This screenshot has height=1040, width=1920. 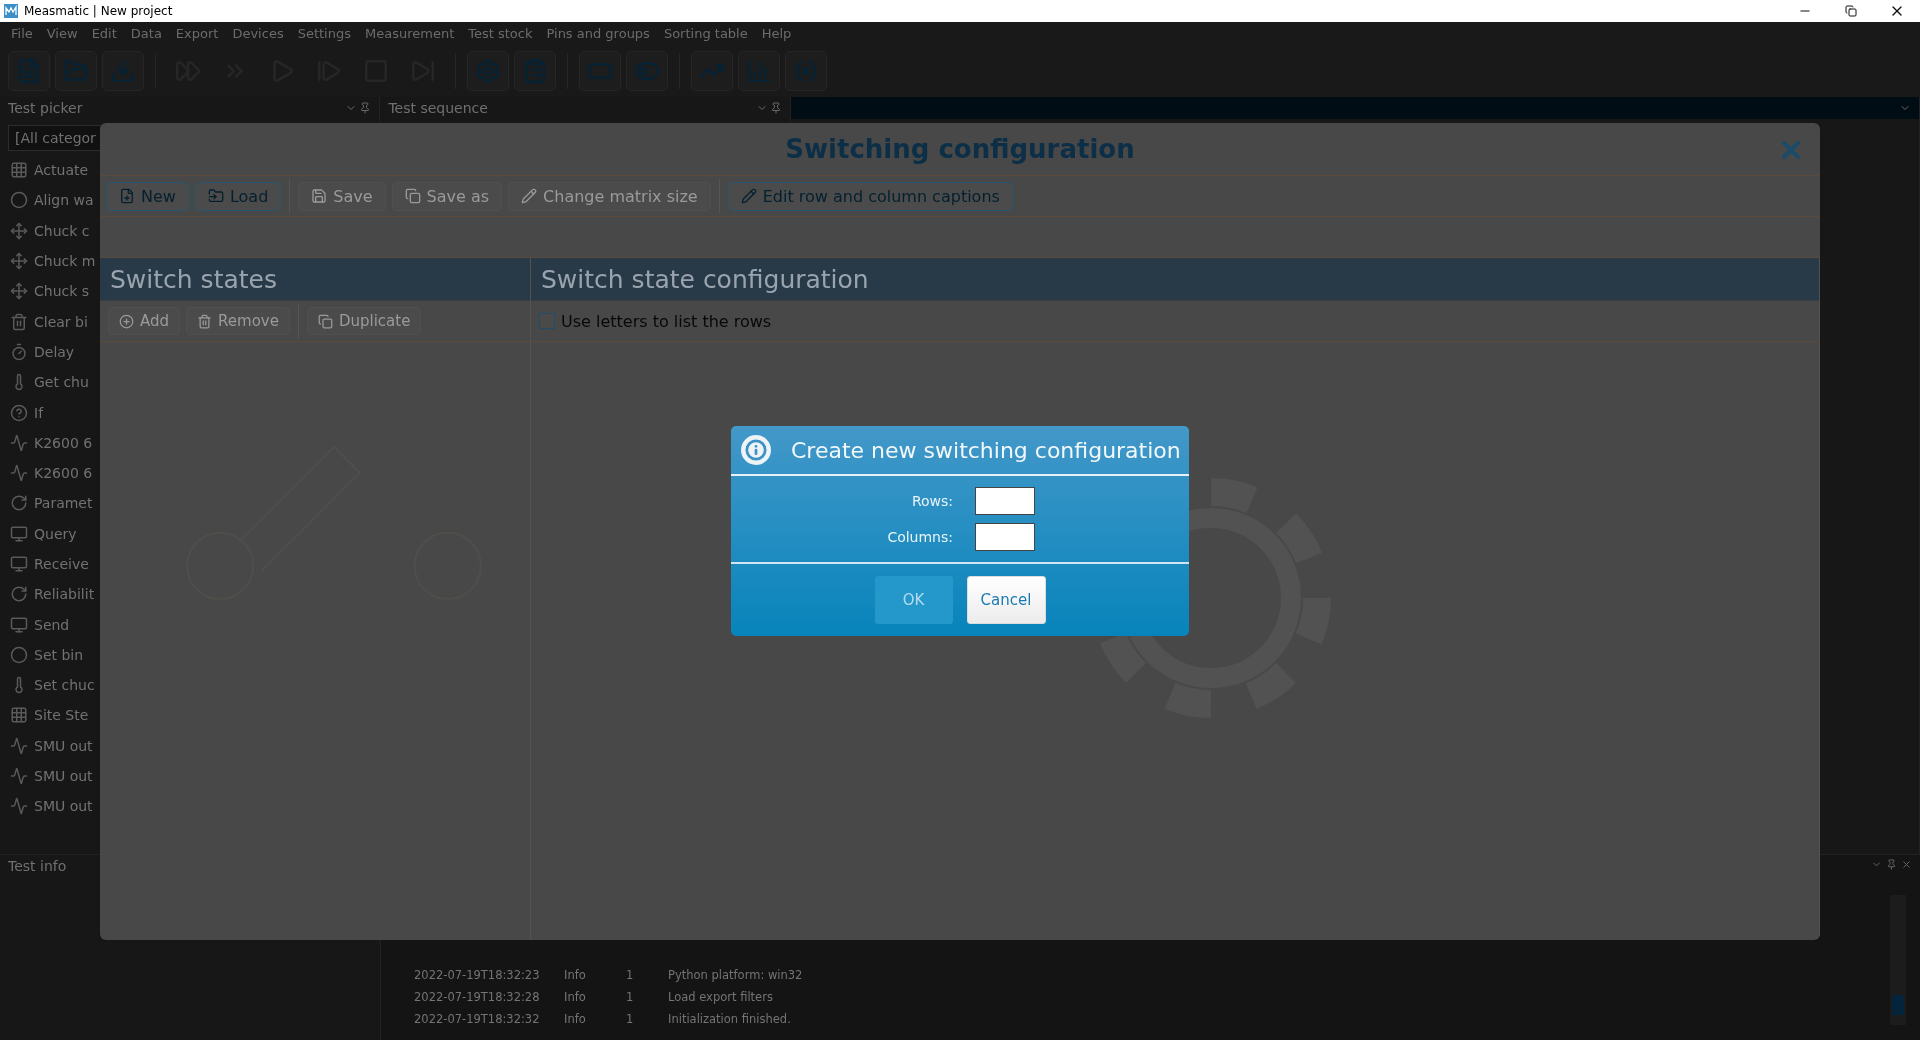 I want to click on test-item: Site Ste, so click(x=61, y=715).